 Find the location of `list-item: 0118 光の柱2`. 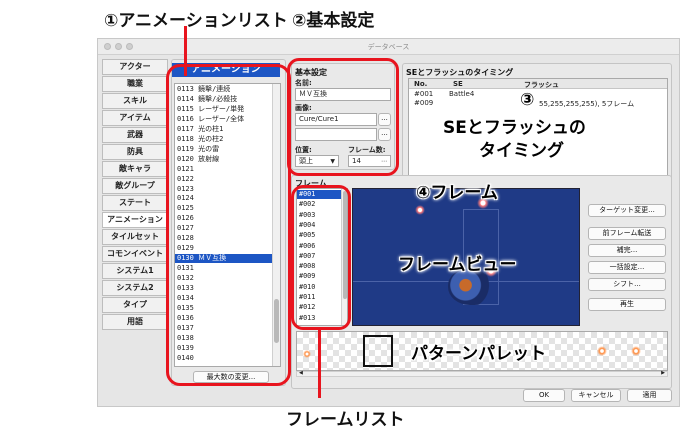

list-item: 0118 光の柱2 is located at coordinates (200, 139).